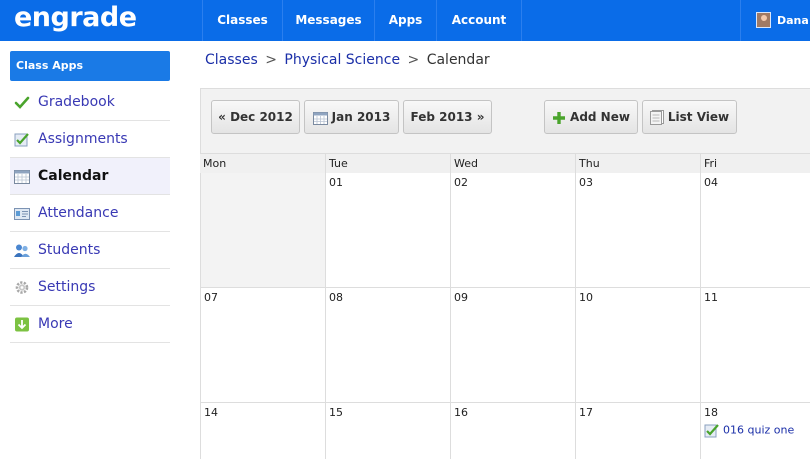 The height and width of the screenshot is (459, 810). What do you see at coordinates (90, 66) in the screenshot?
I see `sidebar-header: Class Apps` at bounding box center [90, 66].